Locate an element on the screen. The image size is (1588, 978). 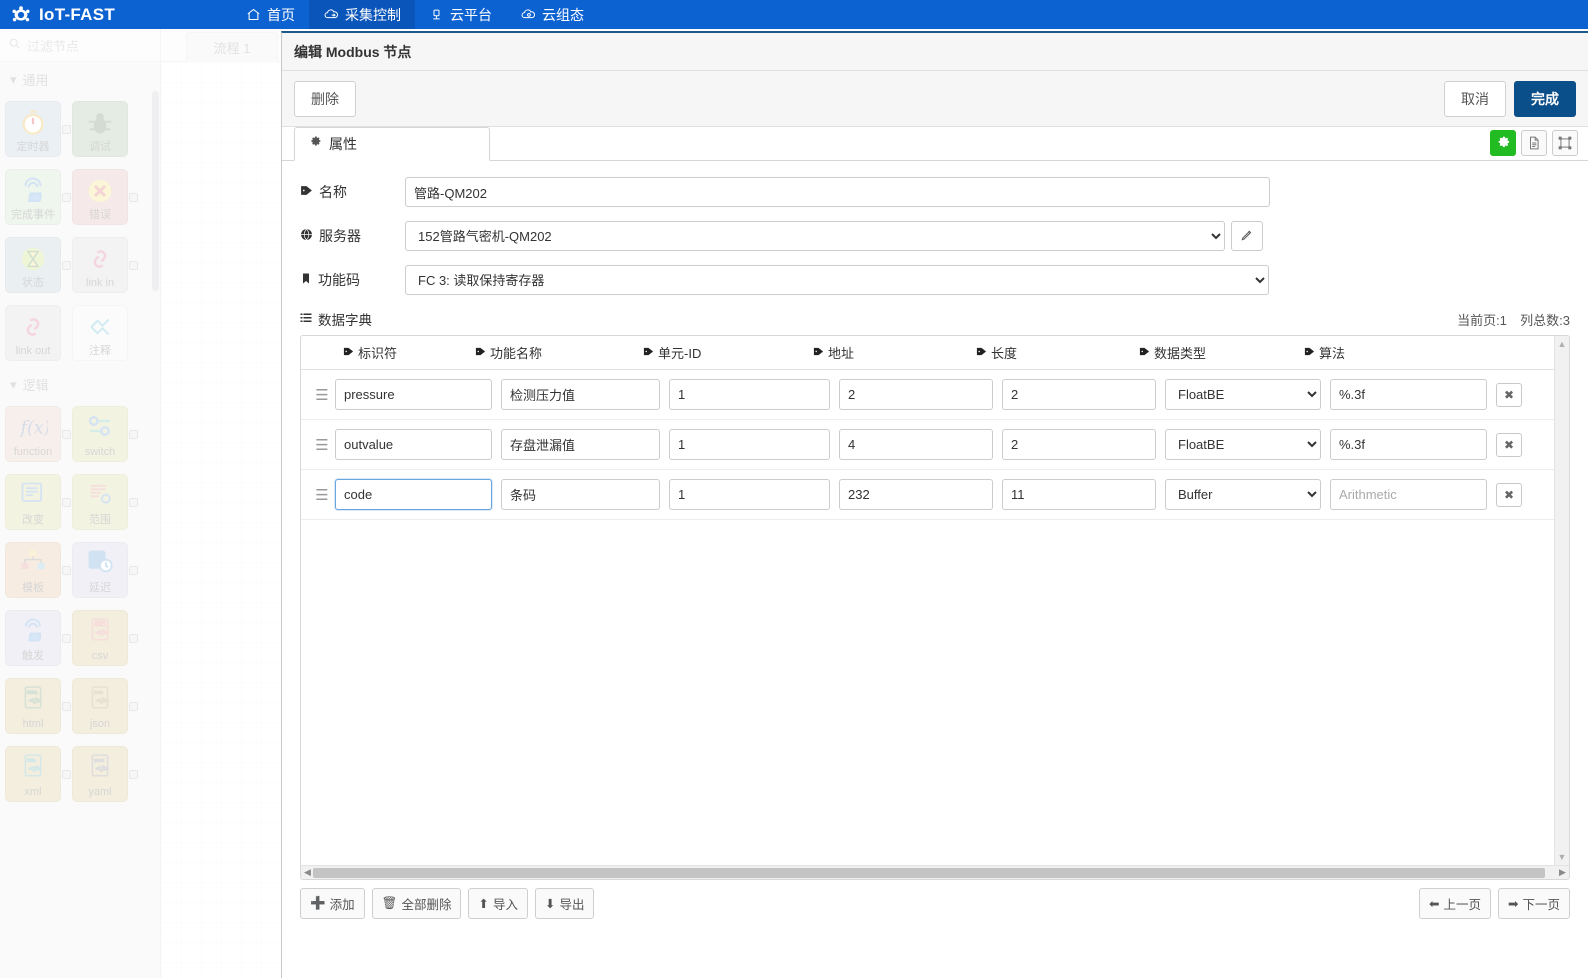
next-page-button: ➡ 下一页 is located at coordinates (1534, 903).